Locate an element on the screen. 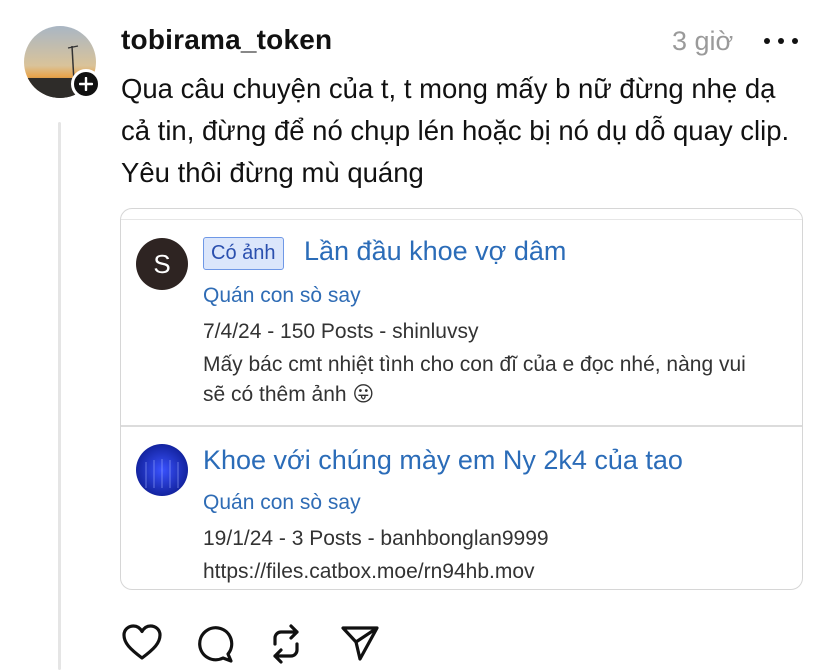 This screenshot has height=672, width=828. comment-button is located at coordinates (214, 646).